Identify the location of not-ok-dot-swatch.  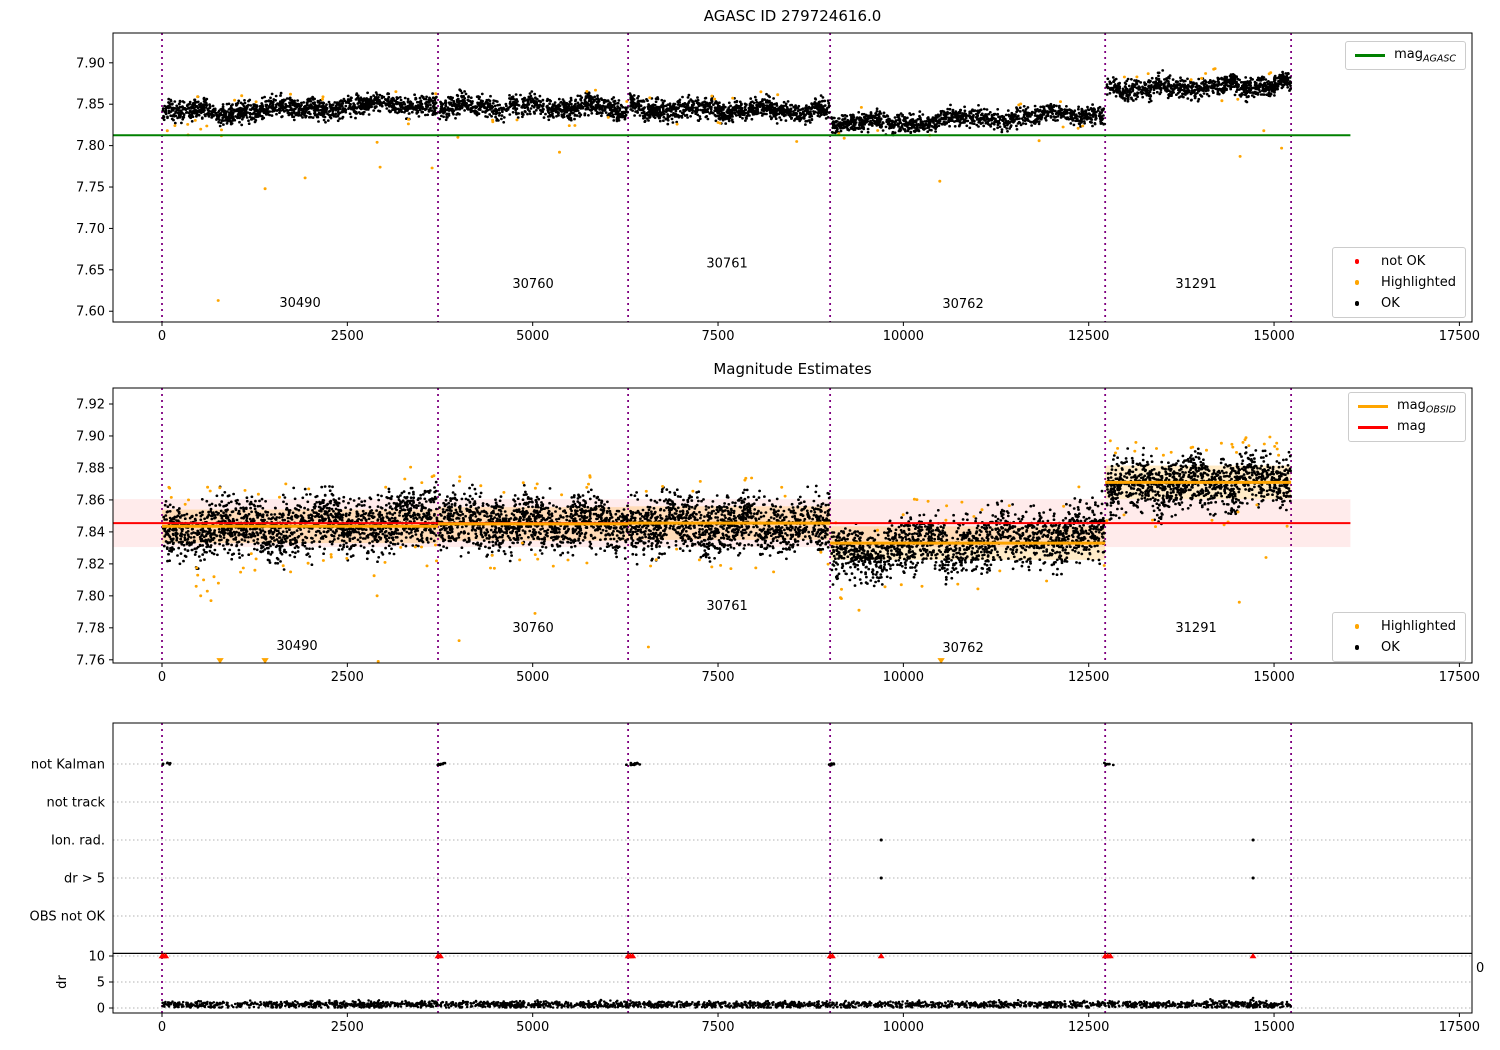
(1357, 261).